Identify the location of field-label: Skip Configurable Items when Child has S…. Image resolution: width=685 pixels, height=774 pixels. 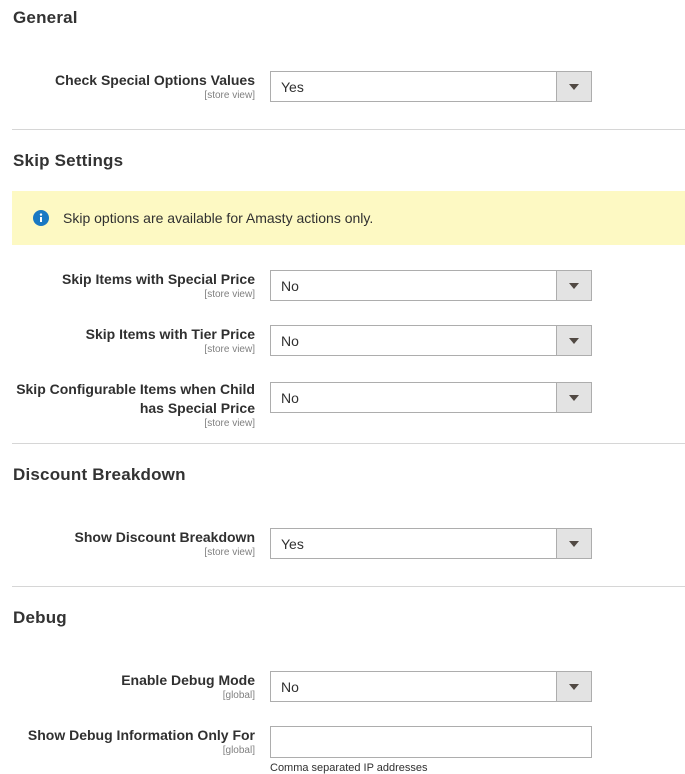
(127, 405).